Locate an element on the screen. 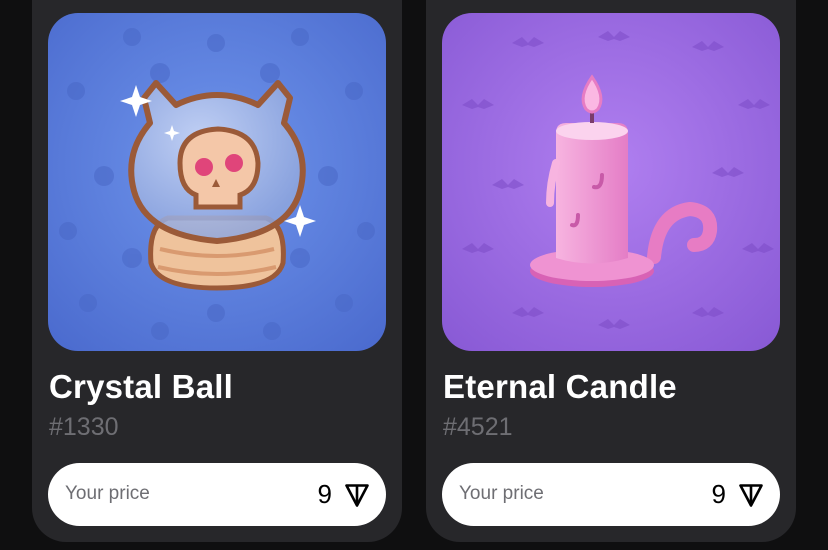 The height and width of the screenshot is (550, 828). gift-title: Crystal Ball is located at coordinates (141, 386).